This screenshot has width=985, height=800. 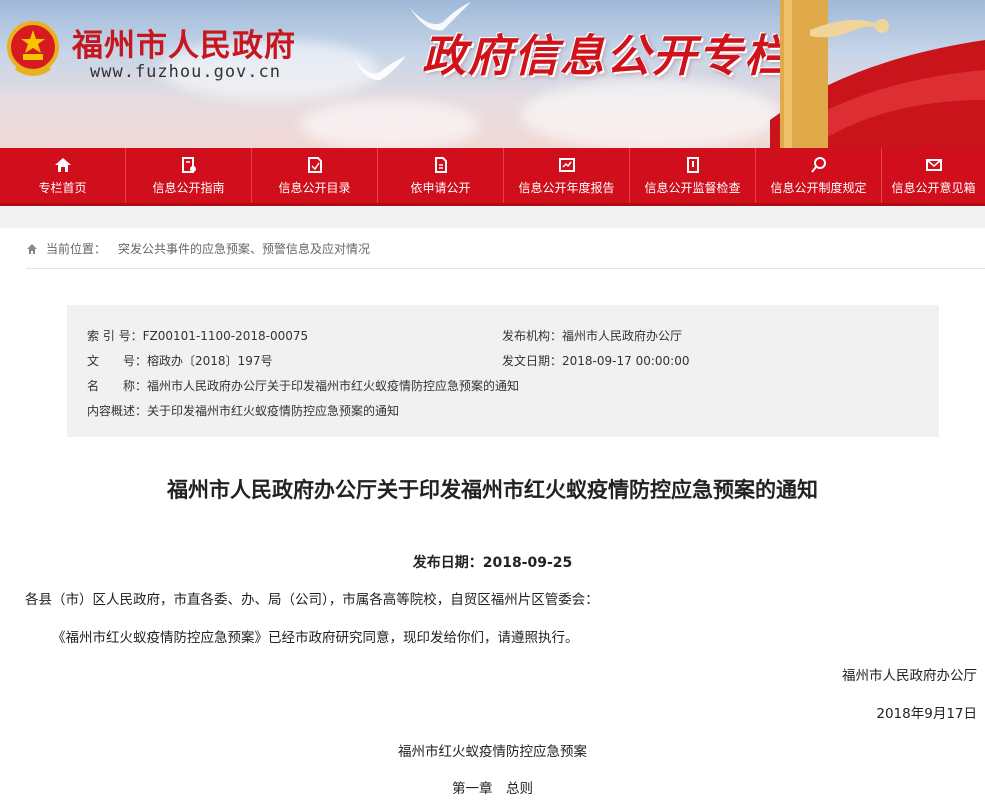 I want to click on seagull-icon, so click(x=380, y=68).